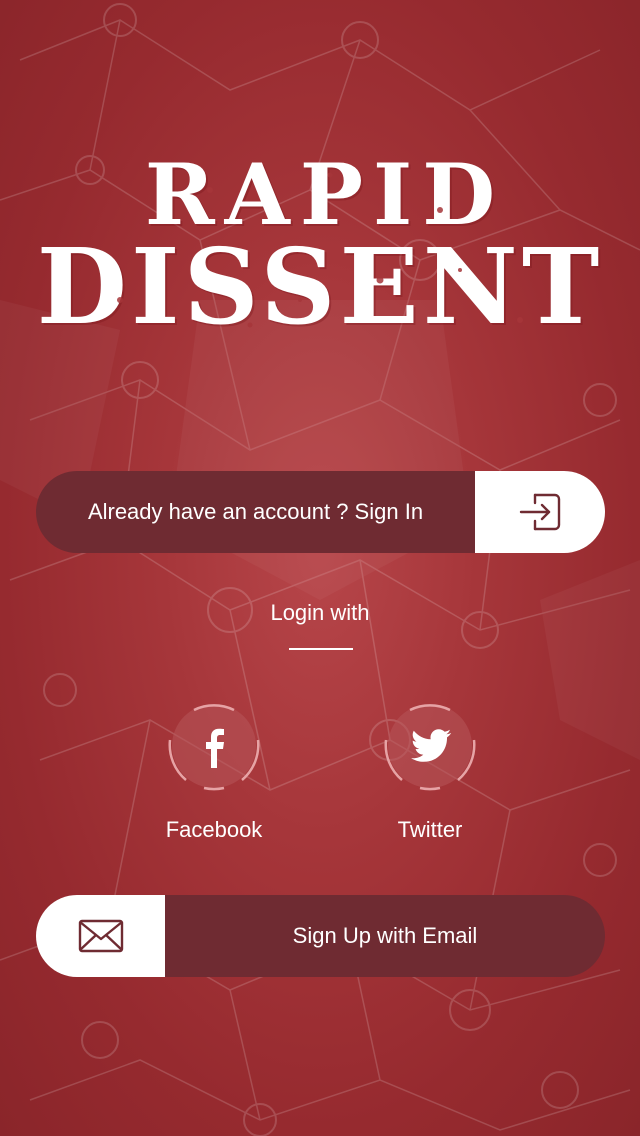  I want to click on login-with-underline, so click(321, 649).